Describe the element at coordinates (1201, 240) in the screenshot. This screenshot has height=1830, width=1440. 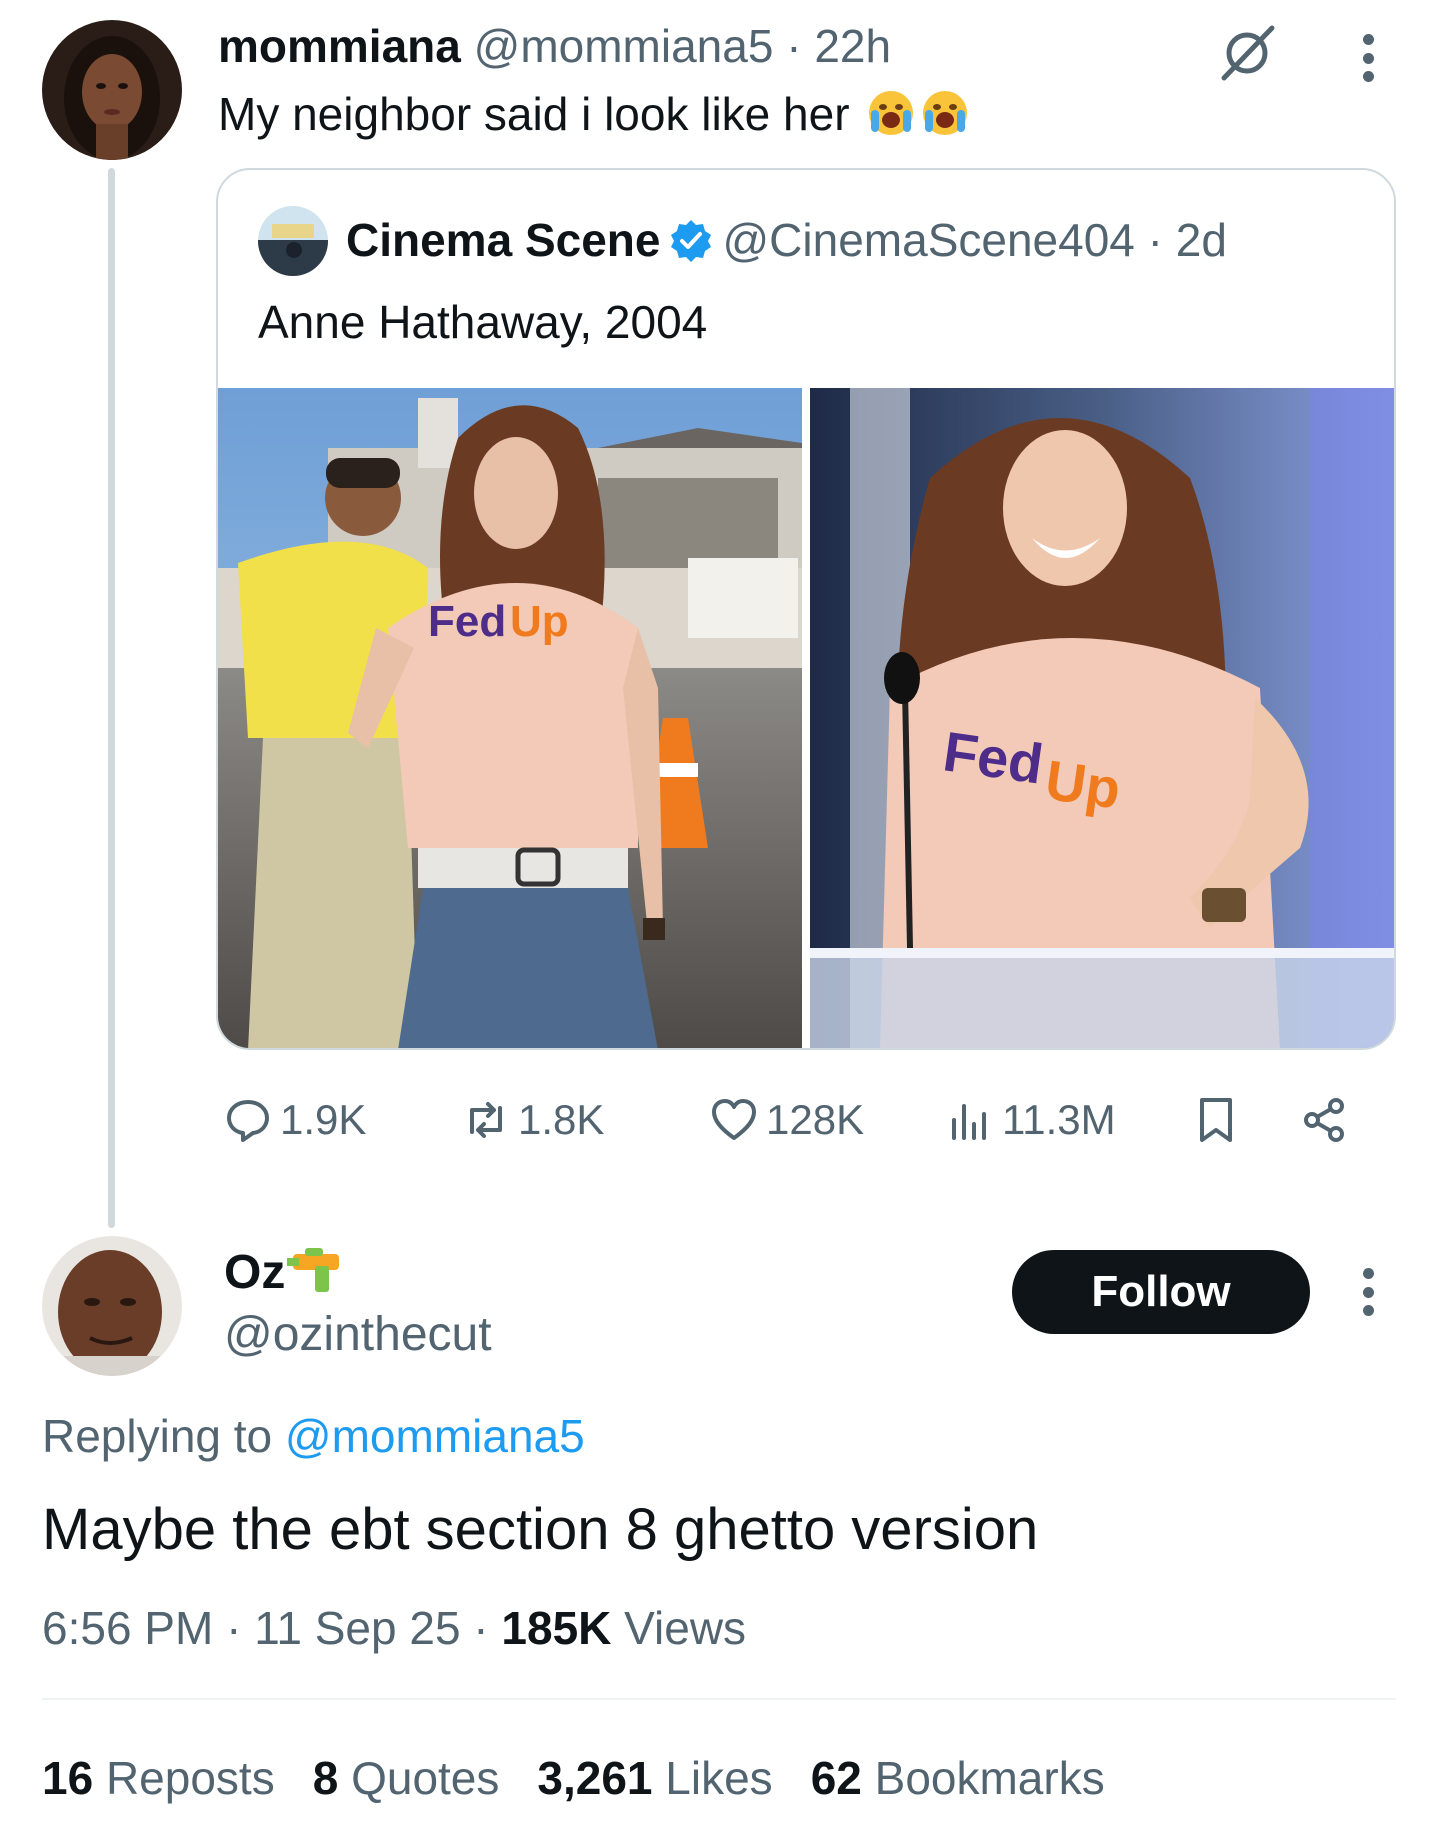
I see `quoted-timestamp: 2d` at that location.